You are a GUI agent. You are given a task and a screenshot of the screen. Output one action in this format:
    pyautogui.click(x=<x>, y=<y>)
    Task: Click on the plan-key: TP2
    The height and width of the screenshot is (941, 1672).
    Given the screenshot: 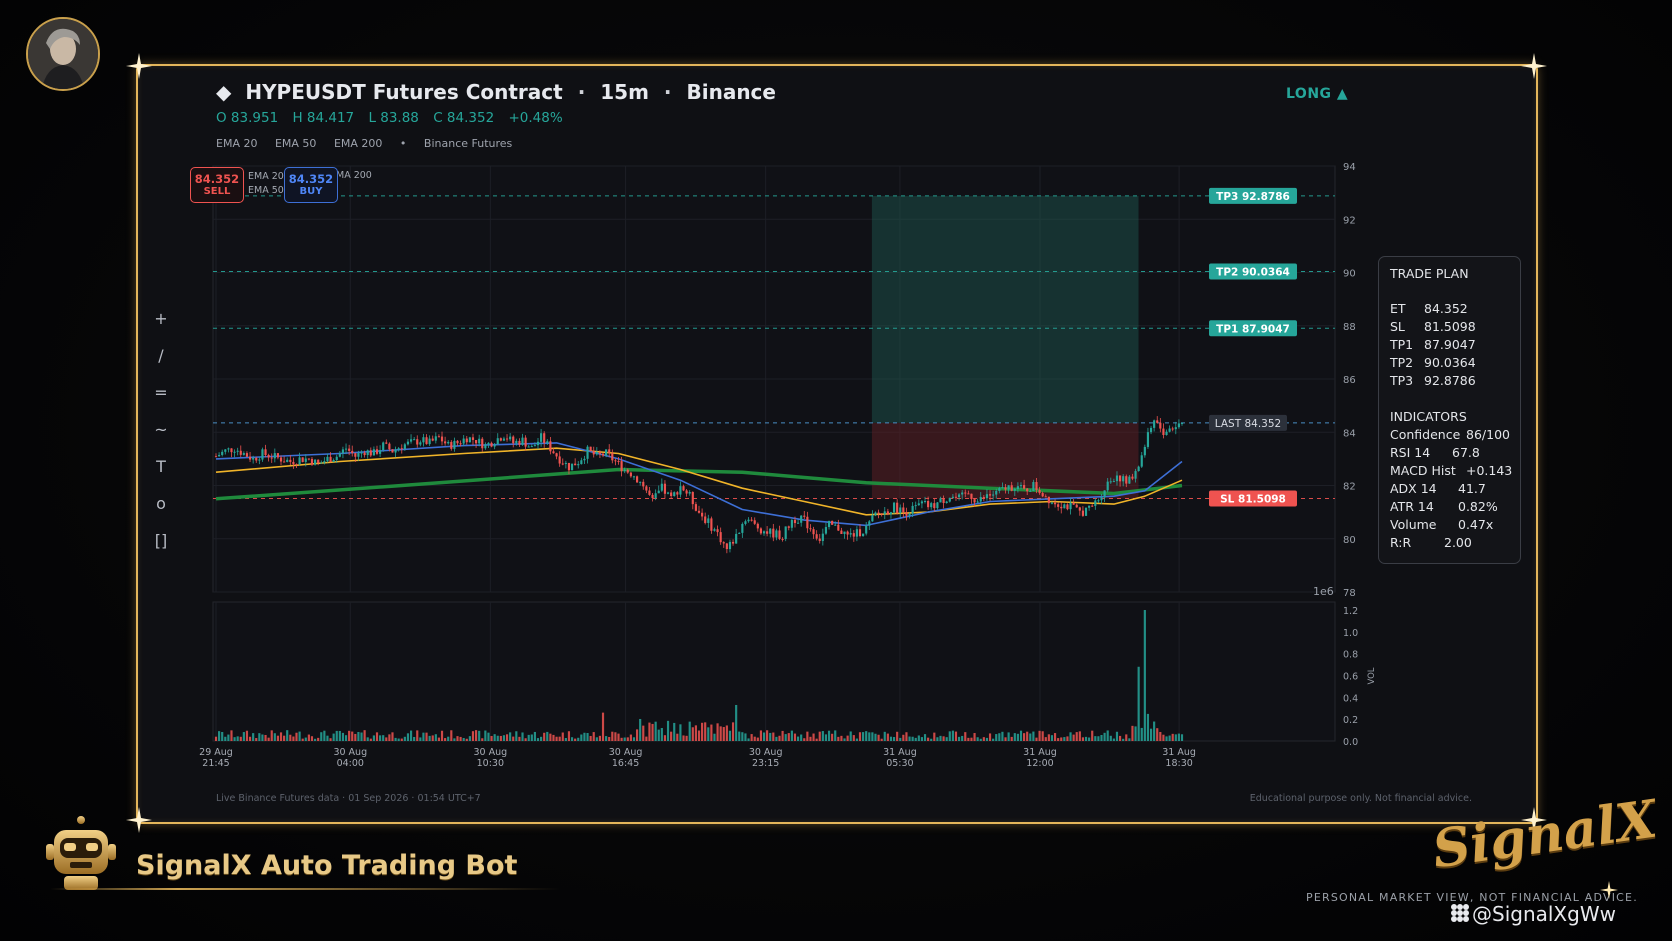 What is the action you would take?
    pyautogui.click(x=1402, y=362)
    